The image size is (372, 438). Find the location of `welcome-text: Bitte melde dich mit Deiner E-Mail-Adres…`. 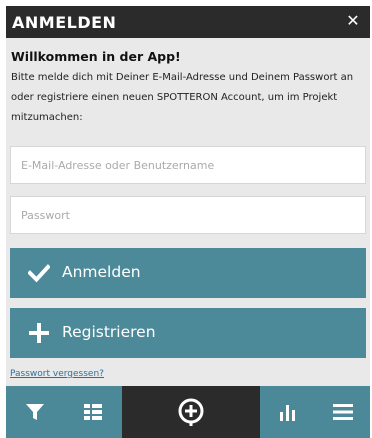

welcome-text: Bitte melde dich mit Deiner E-Mail-Adres… is located at coordinates (189, 98).